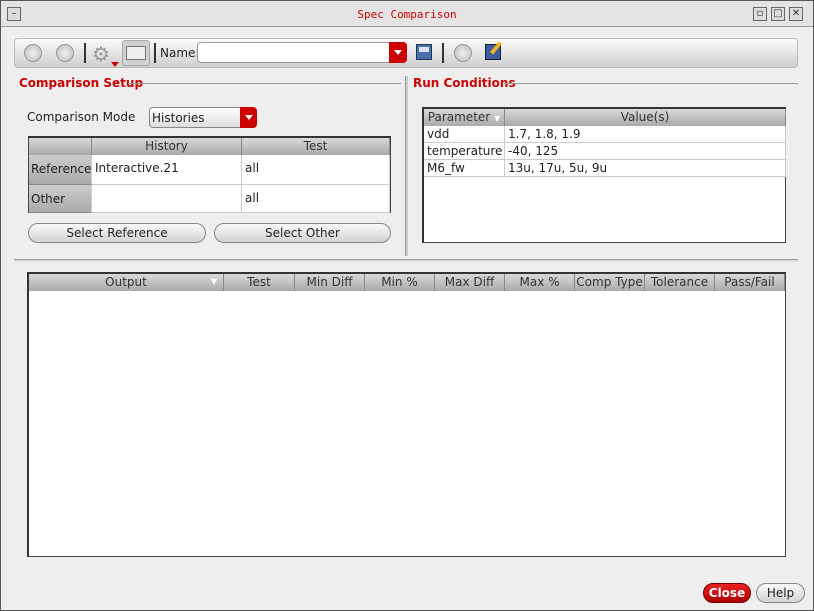 The image size is (814, 611). What do you see at coordinates (180, 53) in the screenshot?
I see `name-label: Name:` at bounding box center [180, 53].